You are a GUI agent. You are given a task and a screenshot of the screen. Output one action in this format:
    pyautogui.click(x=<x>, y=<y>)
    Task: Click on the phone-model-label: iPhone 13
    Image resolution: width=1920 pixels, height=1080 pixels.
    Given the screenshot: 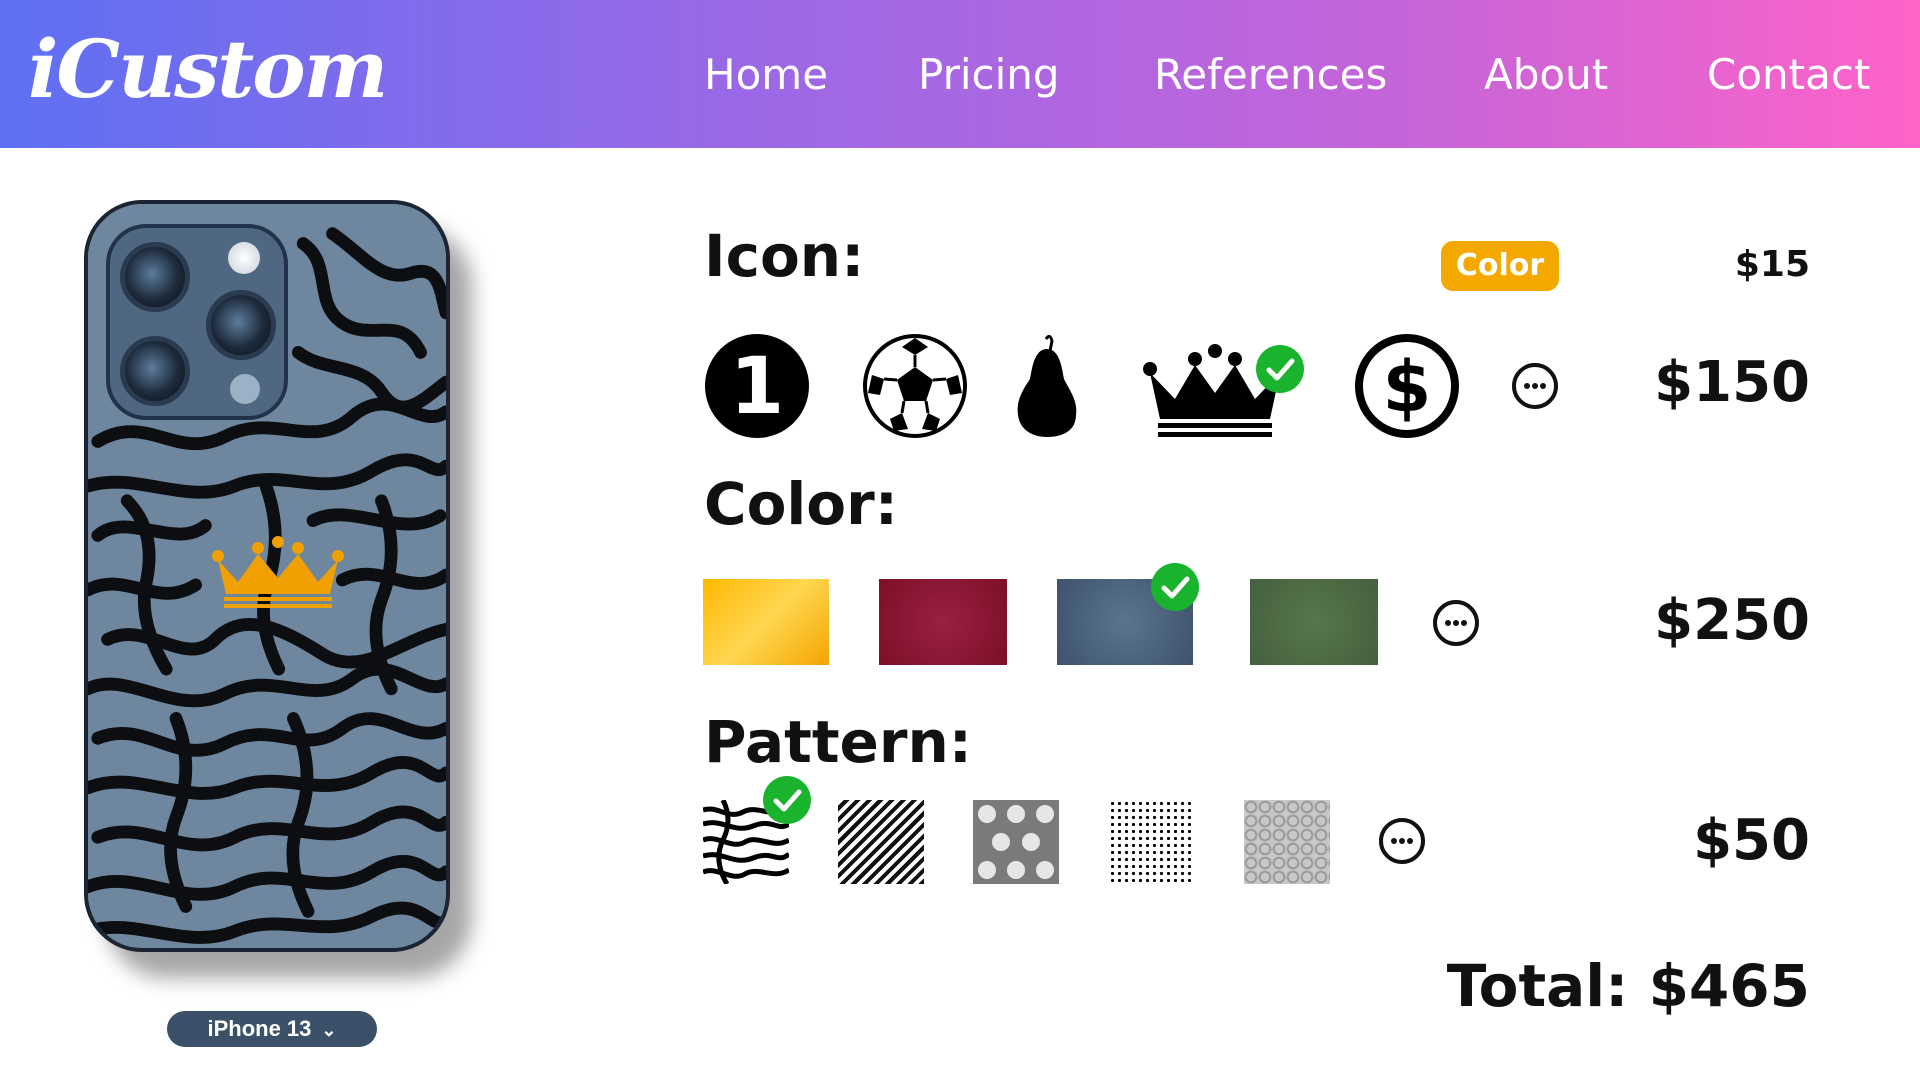 What is the action you would take?
    pyautogui.click(x=259, y=1028)
    